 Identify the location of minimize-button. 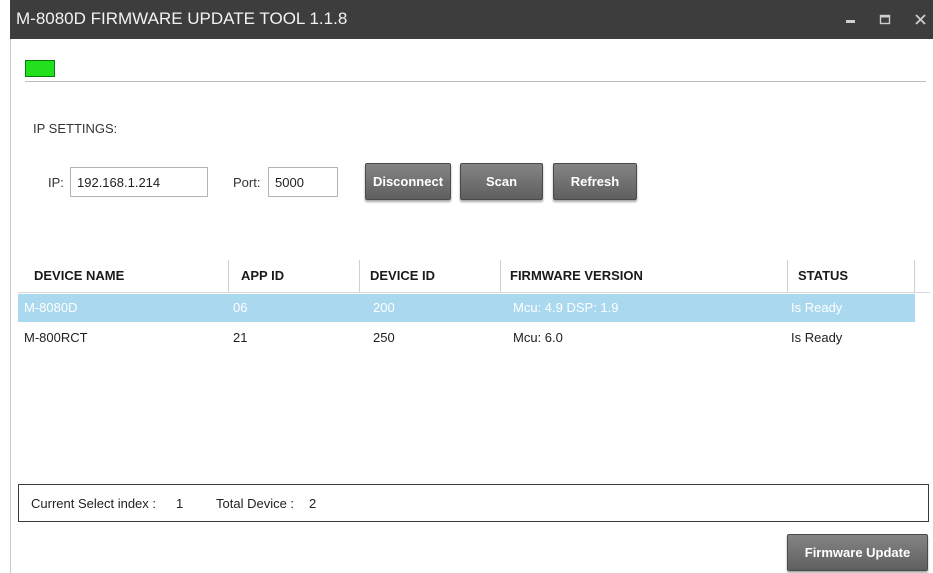
(850, 19).